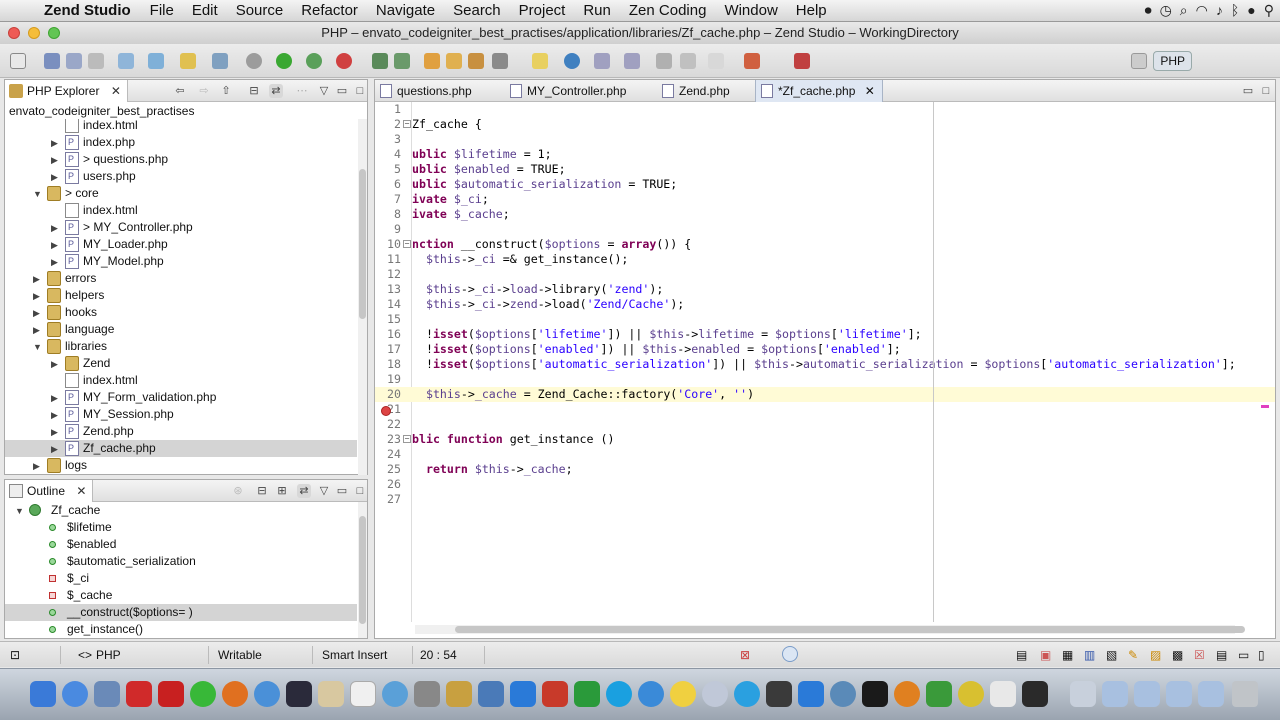 The width and height of the screenshot is (1280, 720). I want to click on powerpoint-icon, so click(555, 694).